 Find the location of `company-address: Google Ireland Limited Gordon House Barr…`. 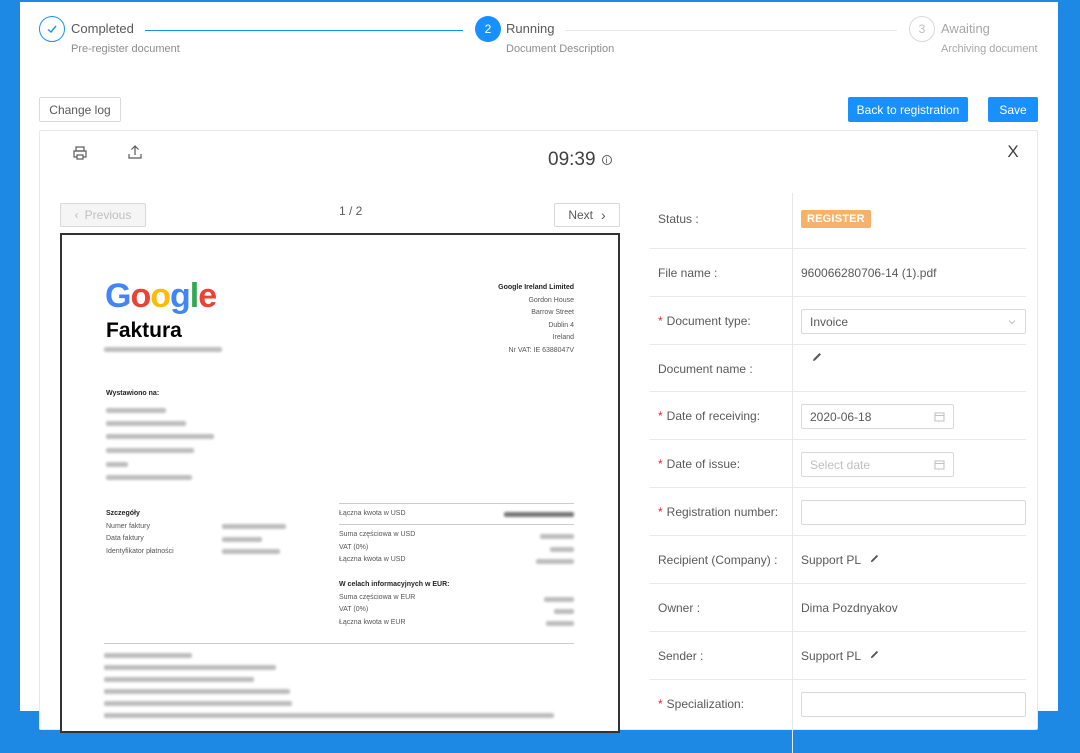

company-address: Google Ireland Limited Gordon House Barr… is located at coordinates (536, 319).